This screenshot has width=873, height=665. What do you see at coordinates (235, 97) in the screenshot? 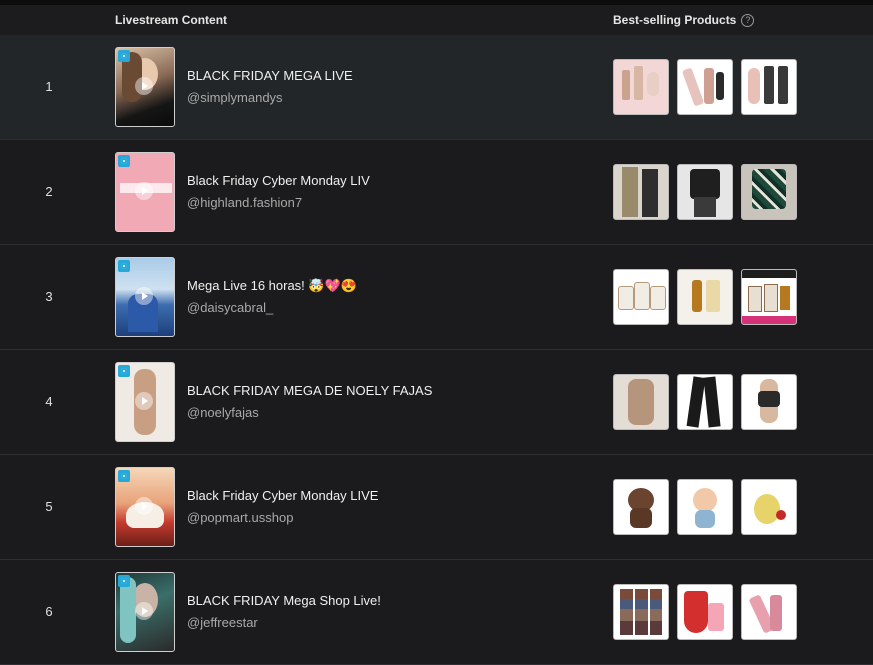
I see `creator-handle: @simplymandys` at bounding box center [235, 97].